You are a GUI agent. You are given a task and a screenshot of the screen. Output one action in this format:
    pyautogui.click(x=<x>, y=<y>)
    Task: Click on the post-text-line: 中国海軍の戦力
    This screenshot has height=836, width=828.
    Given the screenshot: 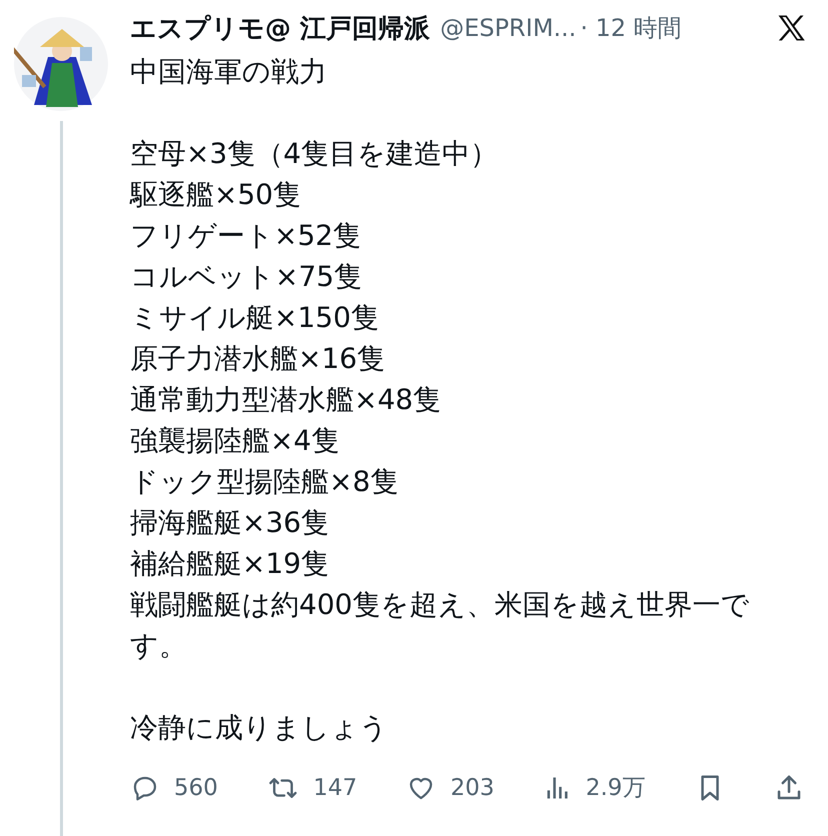 What is the action you would take?
    pyautogui.click(x=229, y=72)
    